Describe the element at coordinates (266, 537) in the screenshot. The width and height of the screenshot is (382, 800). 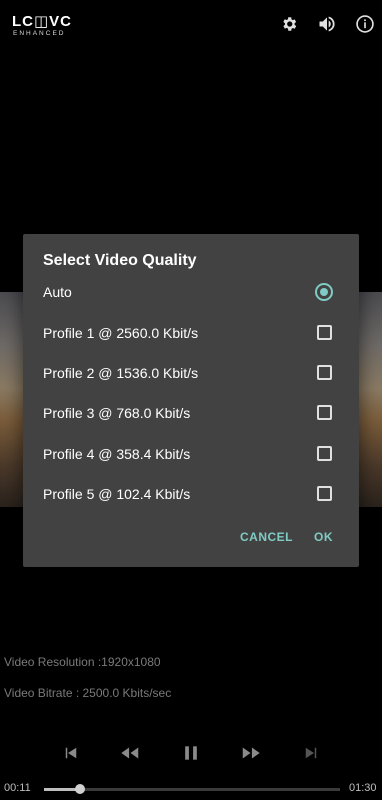
I see `cancel-button: CANCEL` at that location.